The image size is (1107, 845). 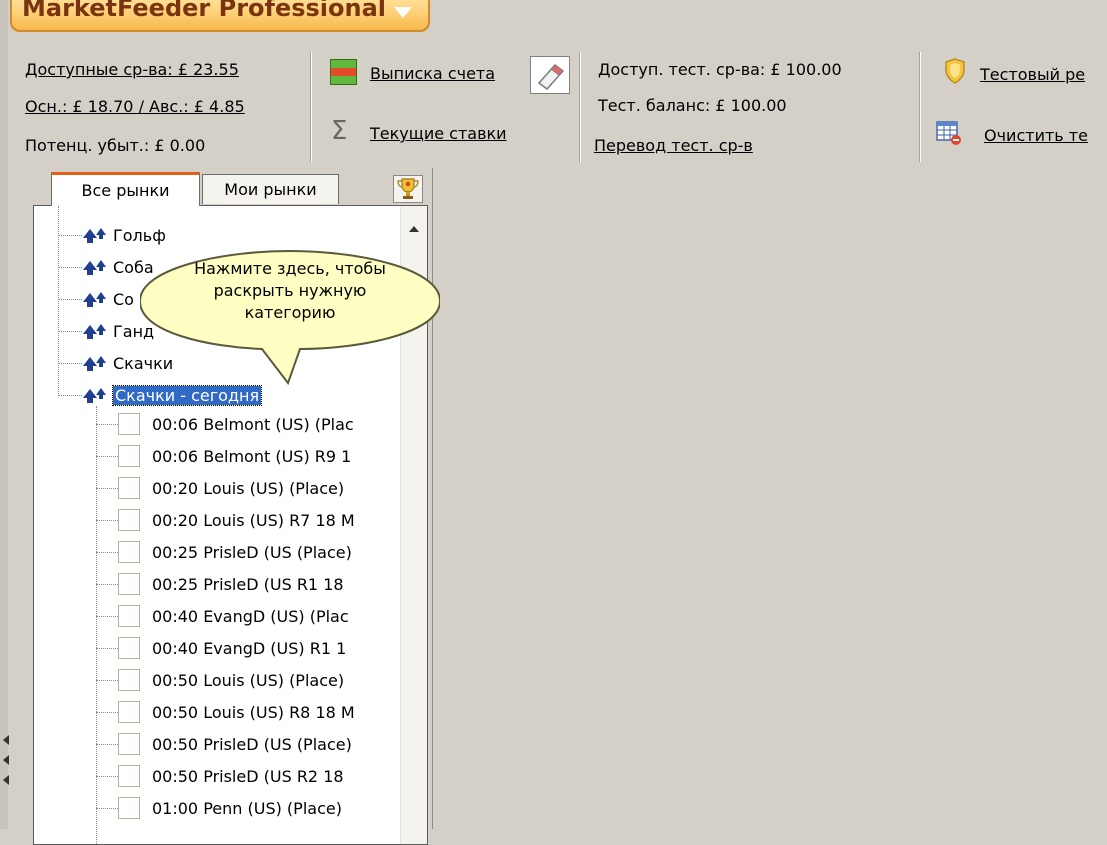 What do you see at coordinates (432, 73) in the screenshot?
I see `statement-link: Выписка счета` at bounding box center [432, 73].